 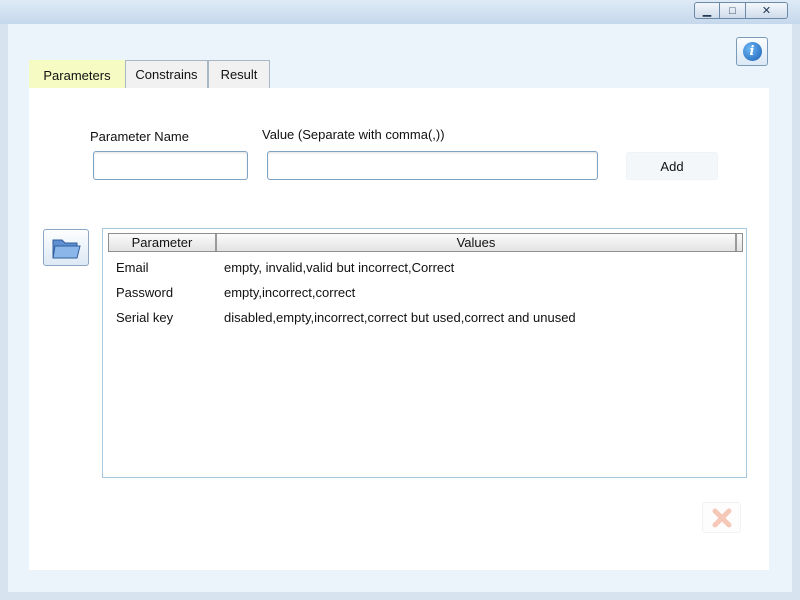 What do you see at coordinates (166, 74) in the screenshot?
I see `tab-constrains: Constrains` at bounding box center [166, 74].